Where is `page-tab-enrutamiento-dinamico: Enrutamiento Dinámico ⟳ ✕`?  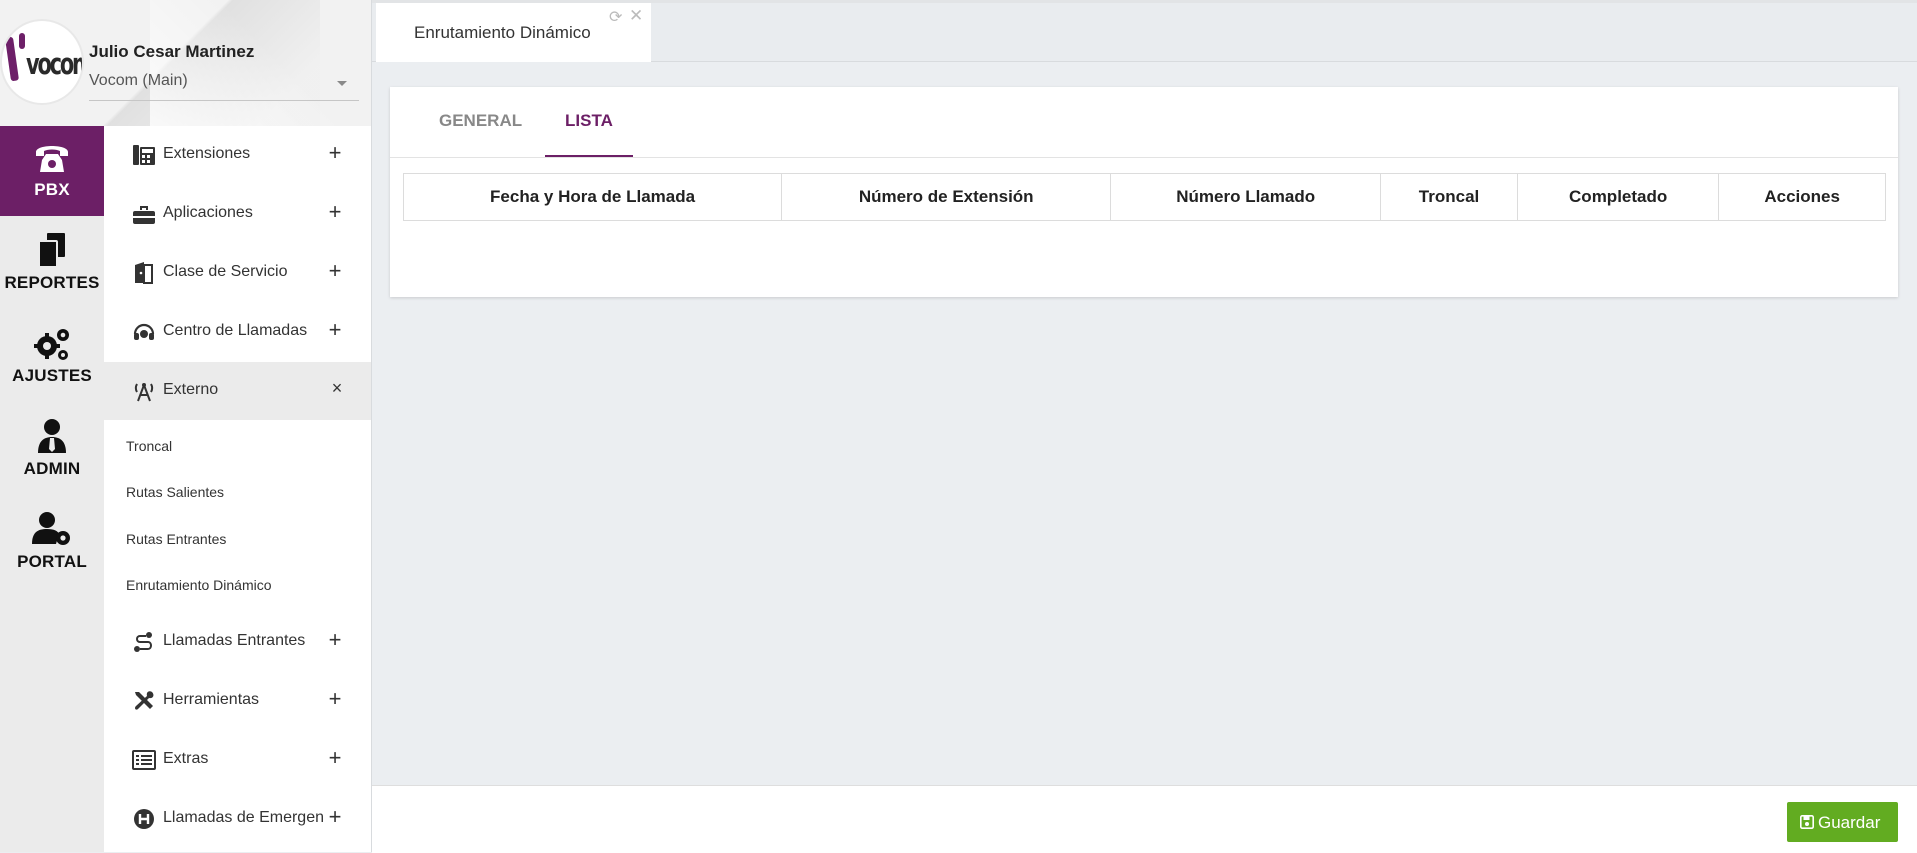 page-tab-enrutamiento-dinamico: Enrutamiento Dinámico ⟳ ✕ is located at coordinates (513, 32).